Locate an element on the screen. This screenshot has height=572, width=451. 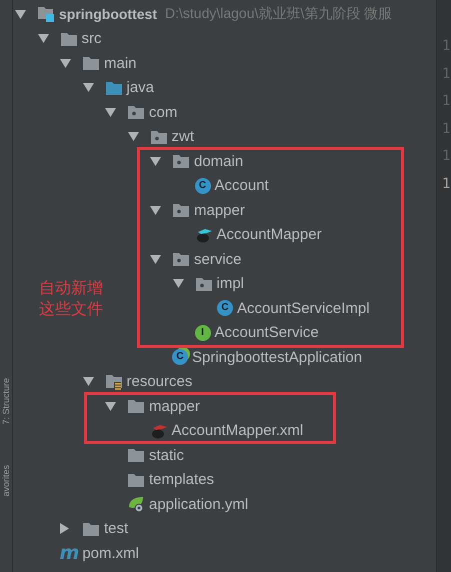
folder-name: com is located at coordinates (163, 112).